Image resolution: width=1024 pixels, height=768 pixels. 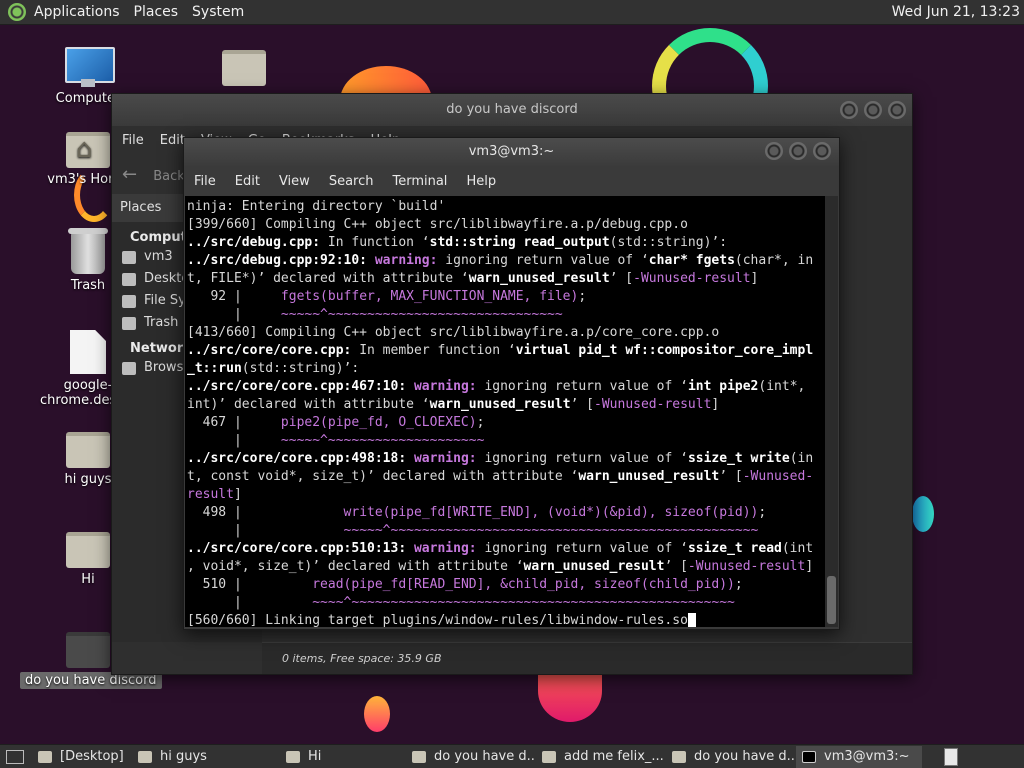 I want to click on window-titlebar: do you have discord, so click(x=512, y=110).